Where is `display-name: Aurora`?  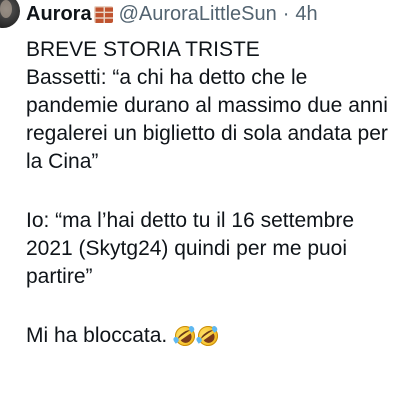
display-name: Aurora is located at coordinates (59, 14).